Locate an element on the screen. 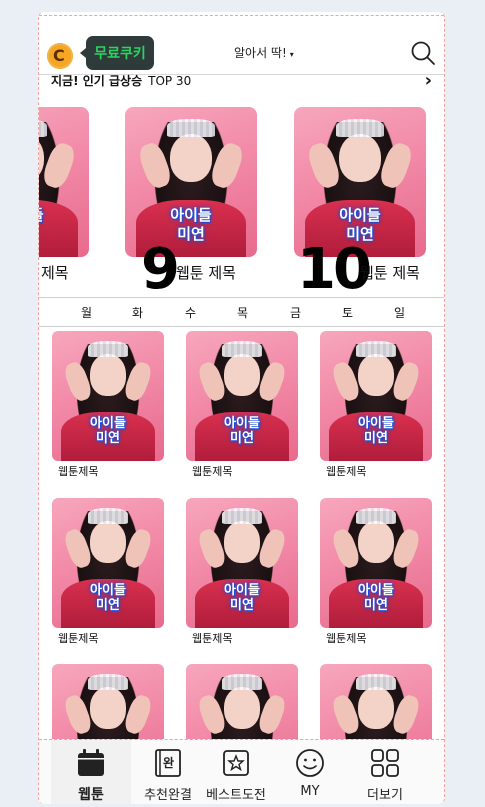 This screenshot has height=807, width=485. bottom-nav: 웹툰 완 추천완결 베스트도전 MY 더보기 is located at coordinates (241, 771).